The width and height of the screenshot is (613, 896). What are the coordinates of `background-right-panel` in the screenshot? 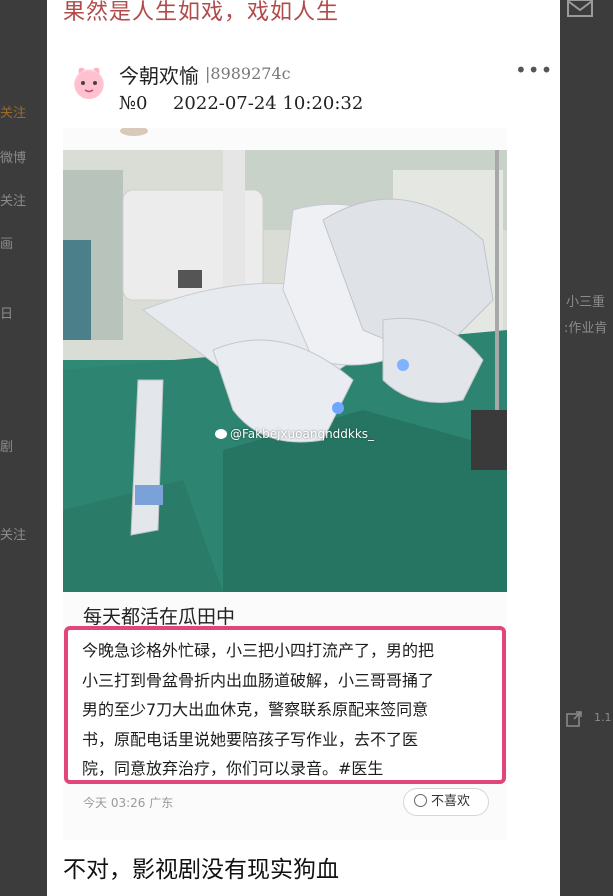 It's located at (586, 448).